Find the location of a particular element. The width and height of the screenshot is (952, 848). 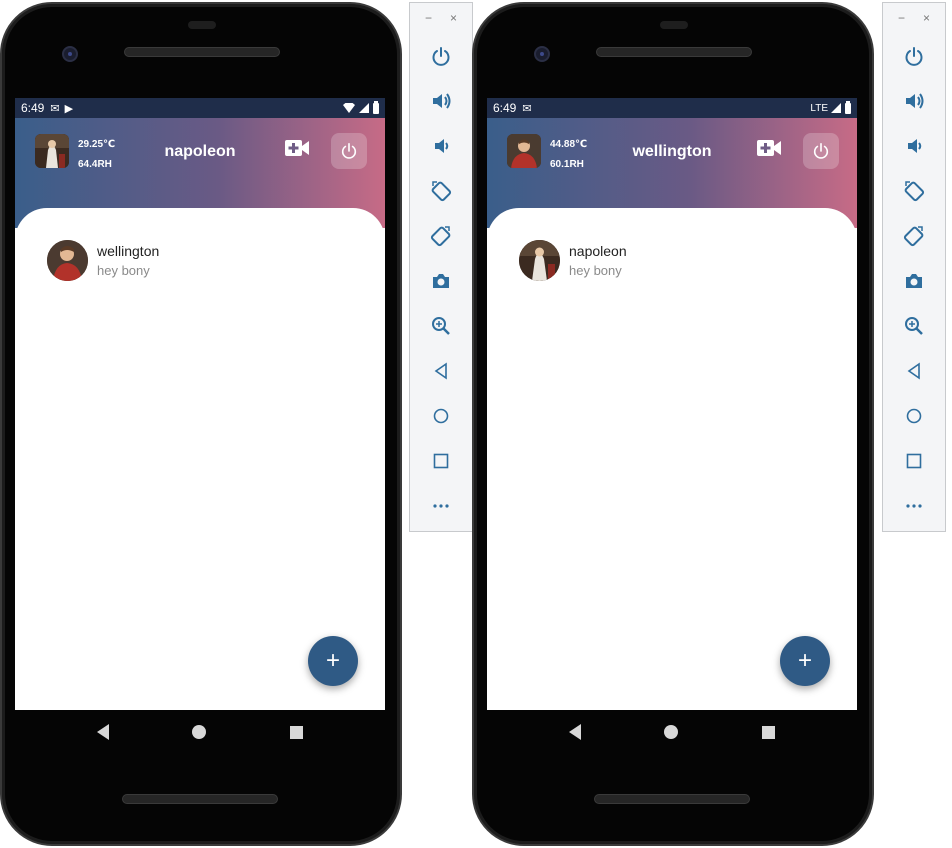

play-store-icon: ▶ is located at coordinates (69, 108).